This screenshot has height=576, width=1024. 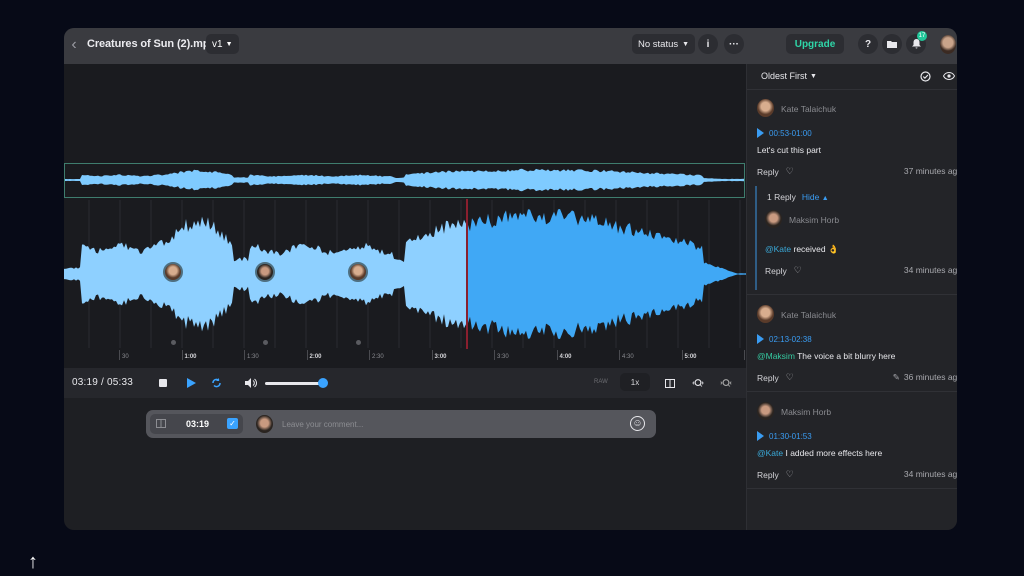 I want to click on sort-dropdown: Oldest First ▼, so click(x=789, y=76).